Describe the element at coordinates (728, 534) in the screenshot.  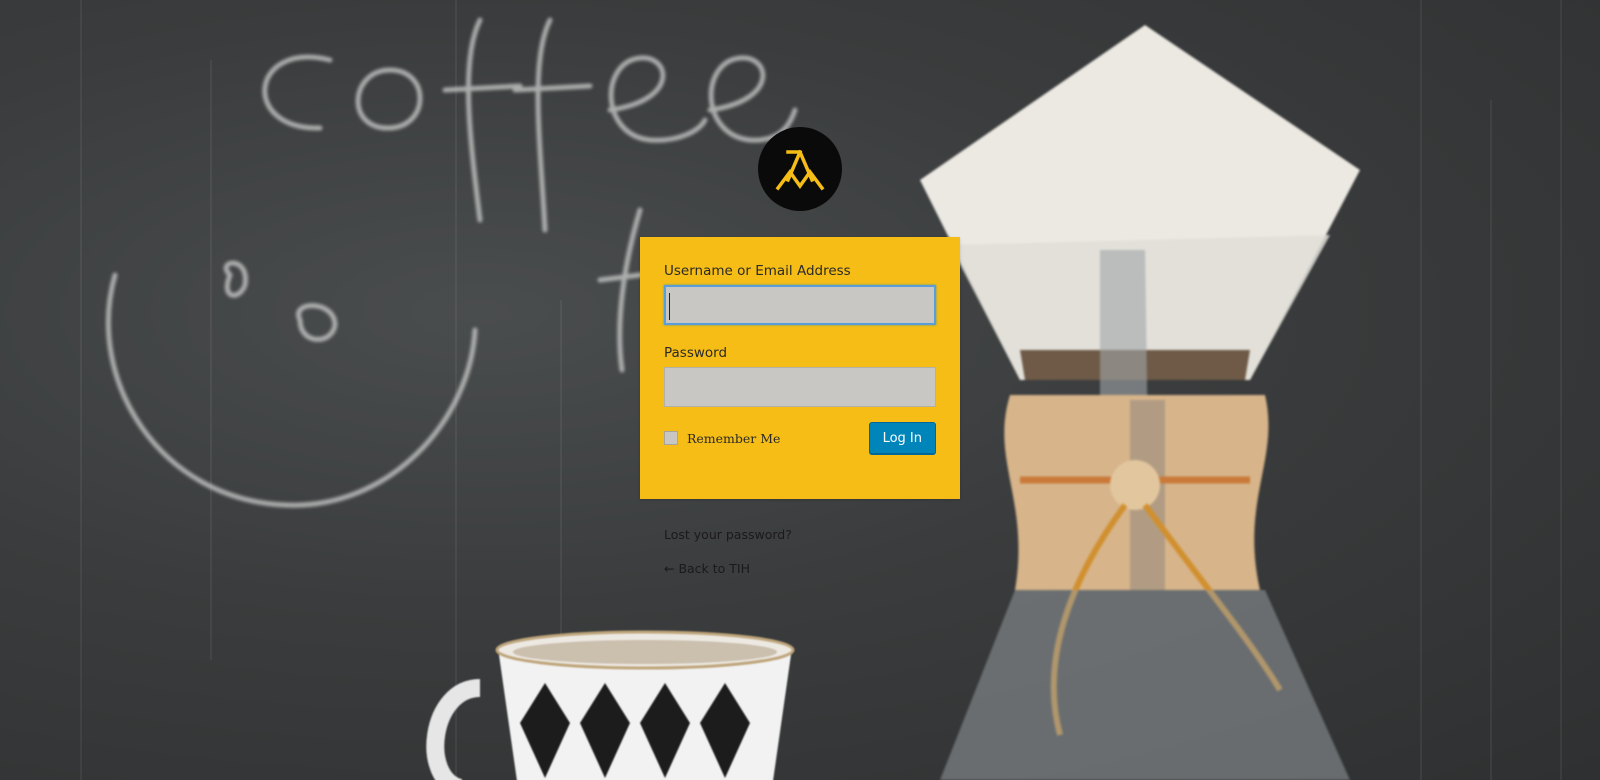
I see `lost-password-link: Lost your password?` at that location.